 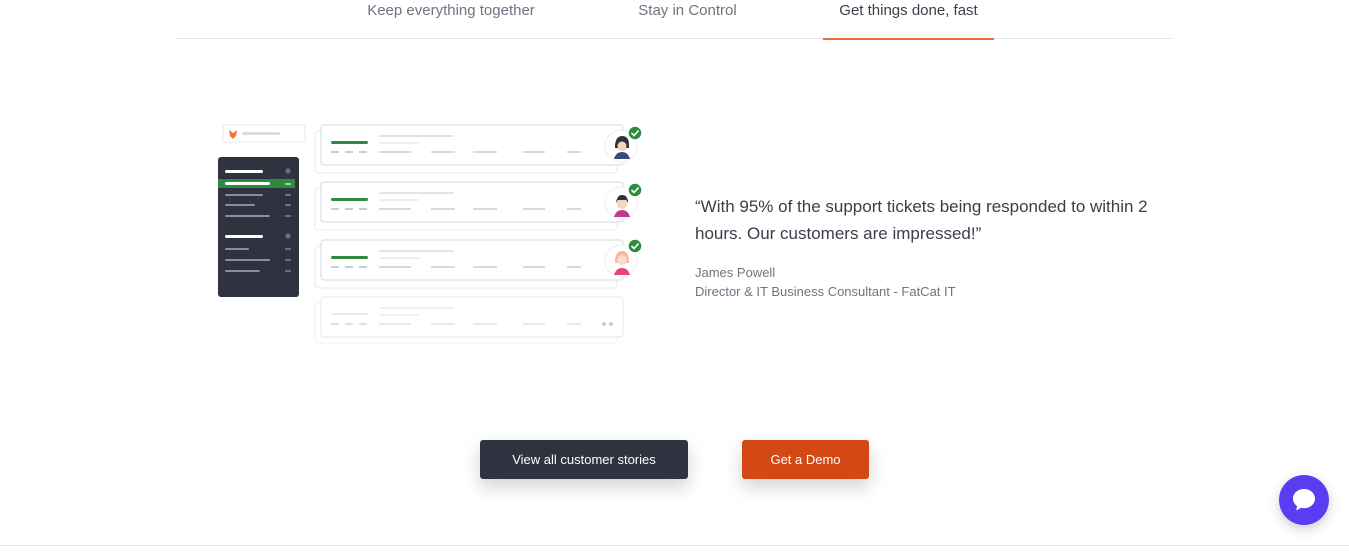 What do you see at coordinates (805, 459) in the screenshot?
I see `get-a-demo-button: Get a Demo` at bounding box center [805, 459].